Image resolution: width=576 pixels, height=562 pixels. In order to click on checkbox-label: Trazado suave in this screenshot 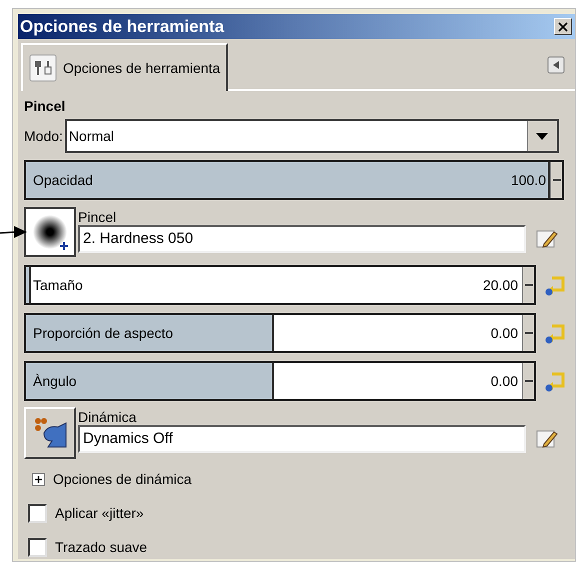, I will do `click(101, 547)`.